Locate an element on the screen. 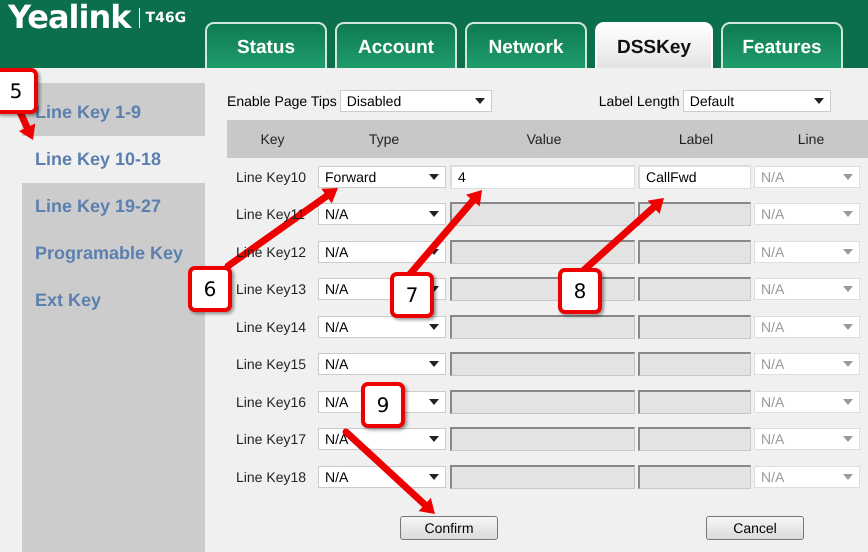 This screenshot has width=868, height=552. key-name: Line Key17 is located at coordinates (271, 439).